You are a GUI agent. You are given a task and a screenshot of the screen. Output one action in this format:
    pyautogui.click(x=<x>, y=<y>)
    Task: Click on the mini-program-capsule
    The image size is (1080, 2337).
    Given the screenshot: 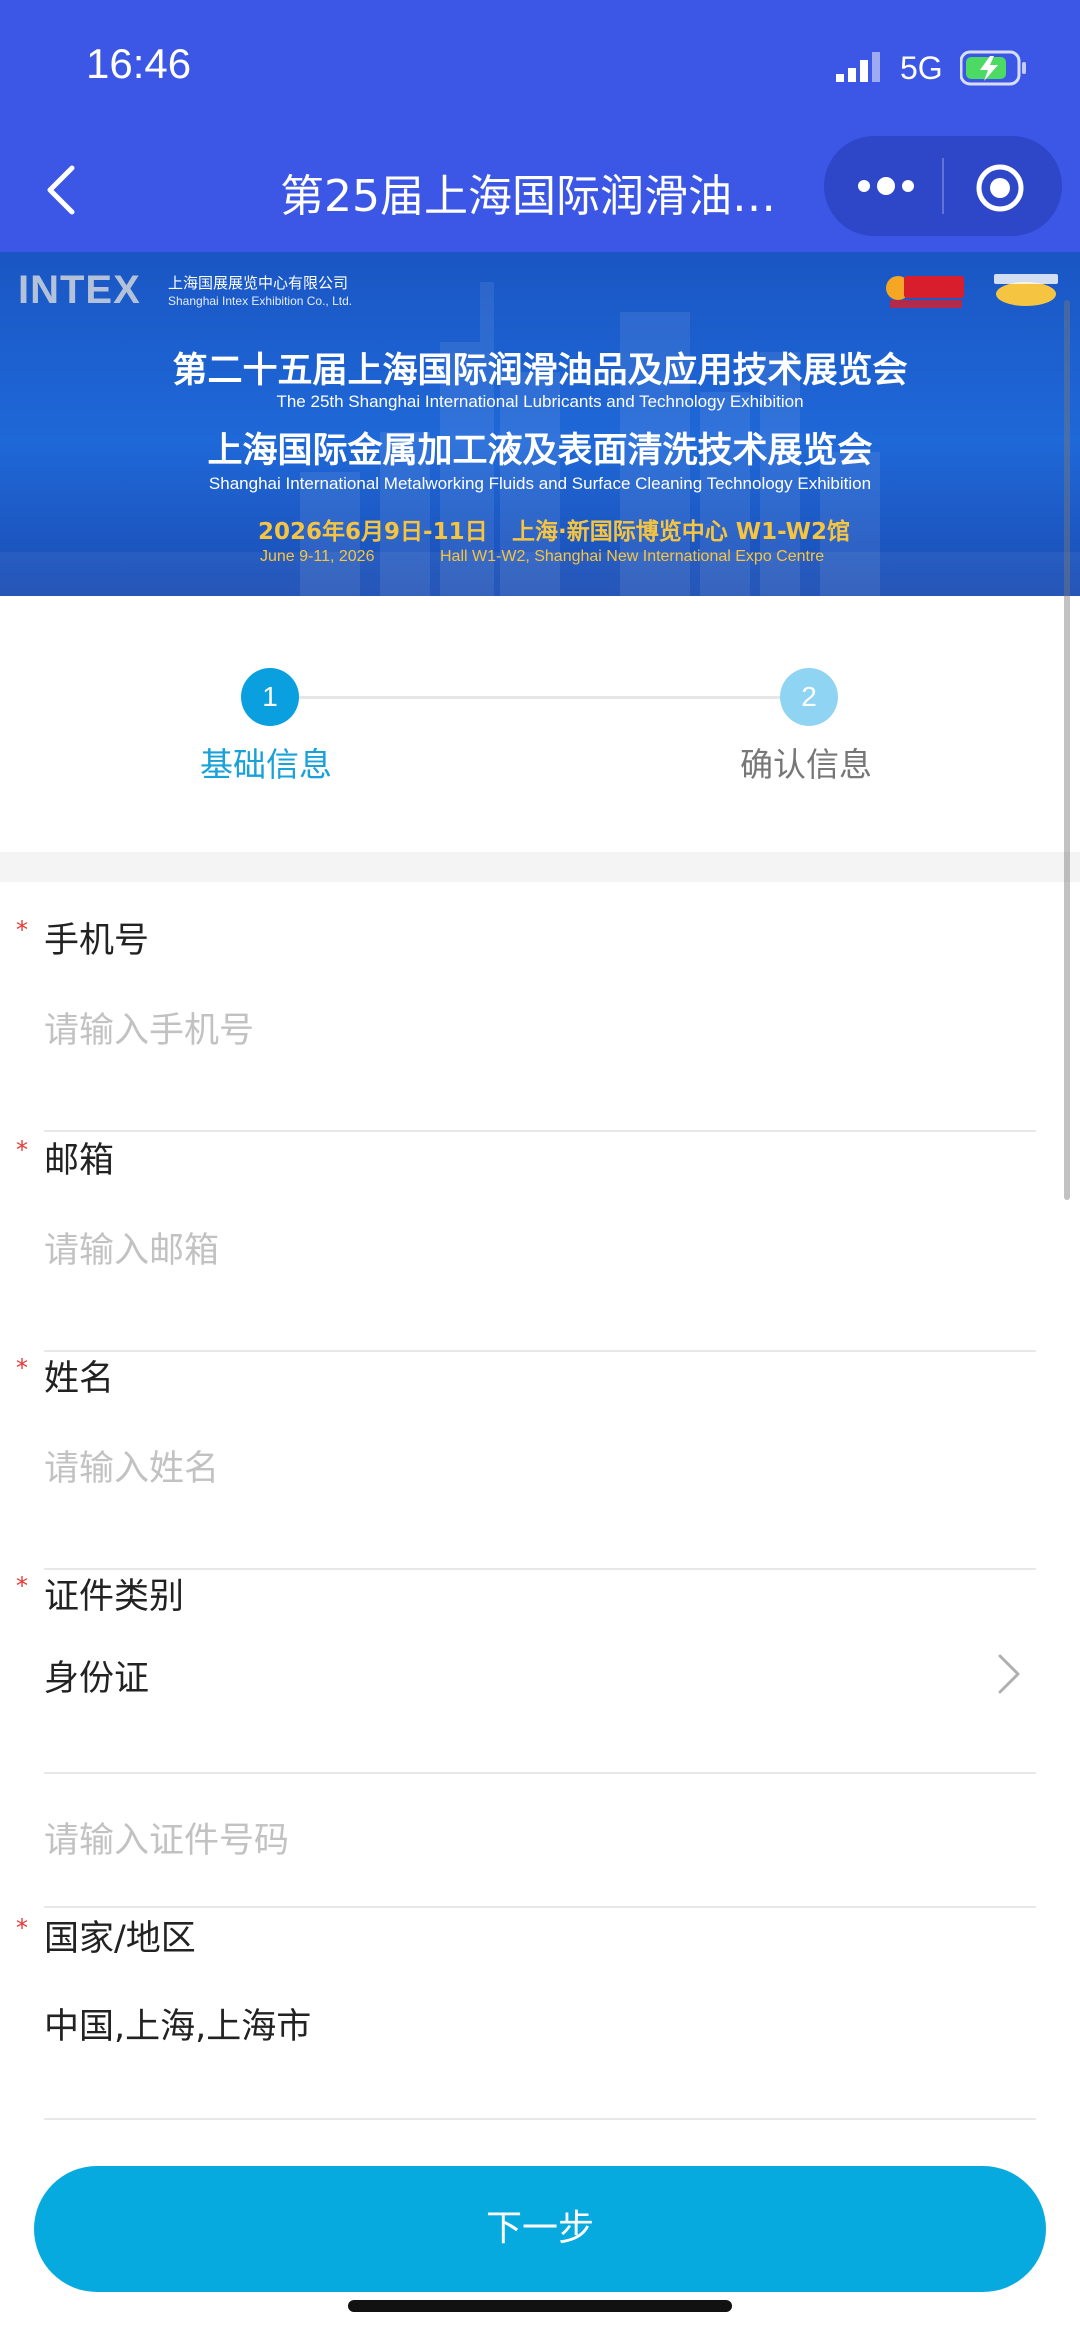 What is the action you would take?
    pyautogui.click(x=943, y=186)
    